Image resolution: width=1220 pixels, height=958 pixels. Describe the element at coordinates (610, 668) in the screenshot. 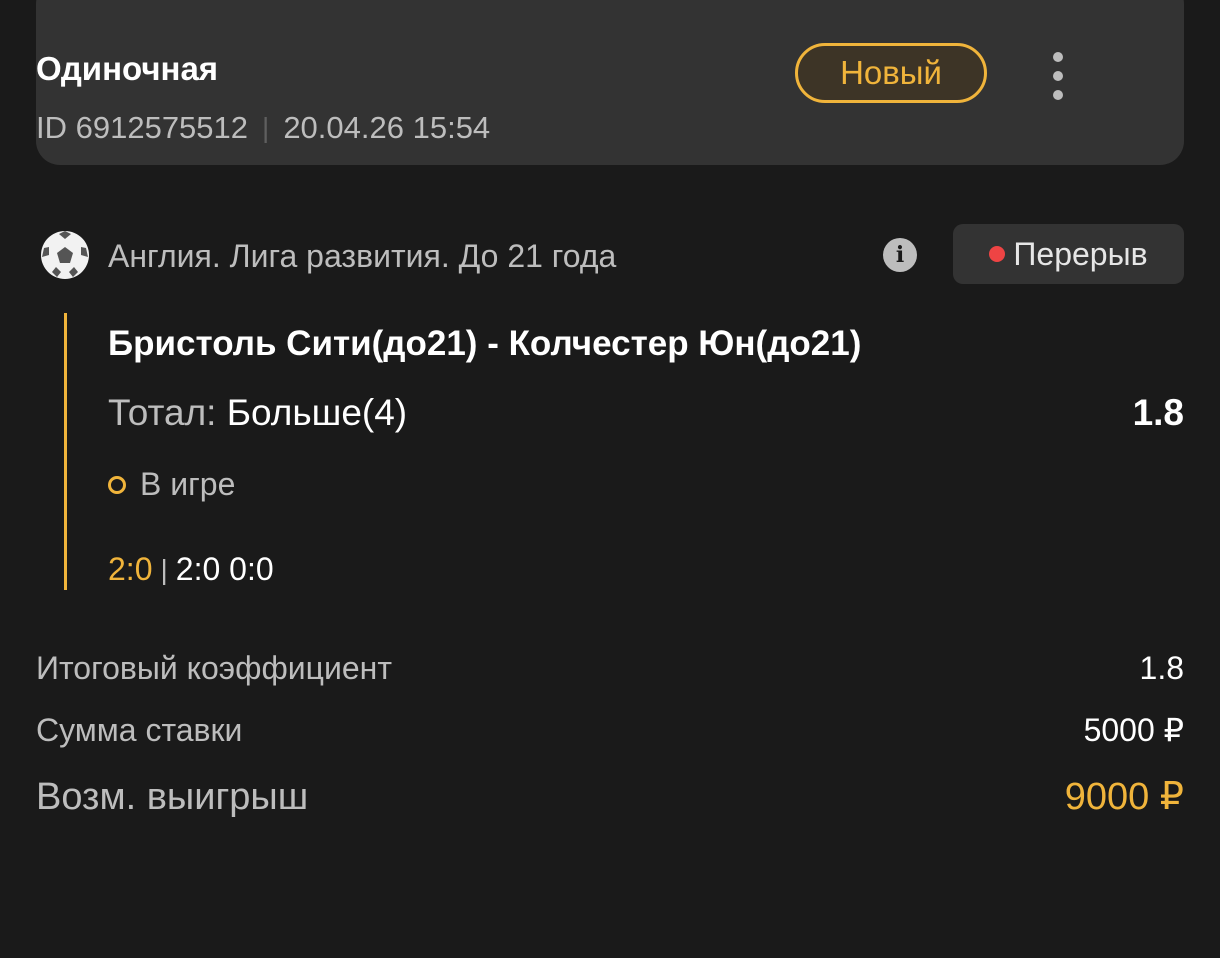

I see `total-odds-row: Итоговый коэффициент 1.8` at that location.